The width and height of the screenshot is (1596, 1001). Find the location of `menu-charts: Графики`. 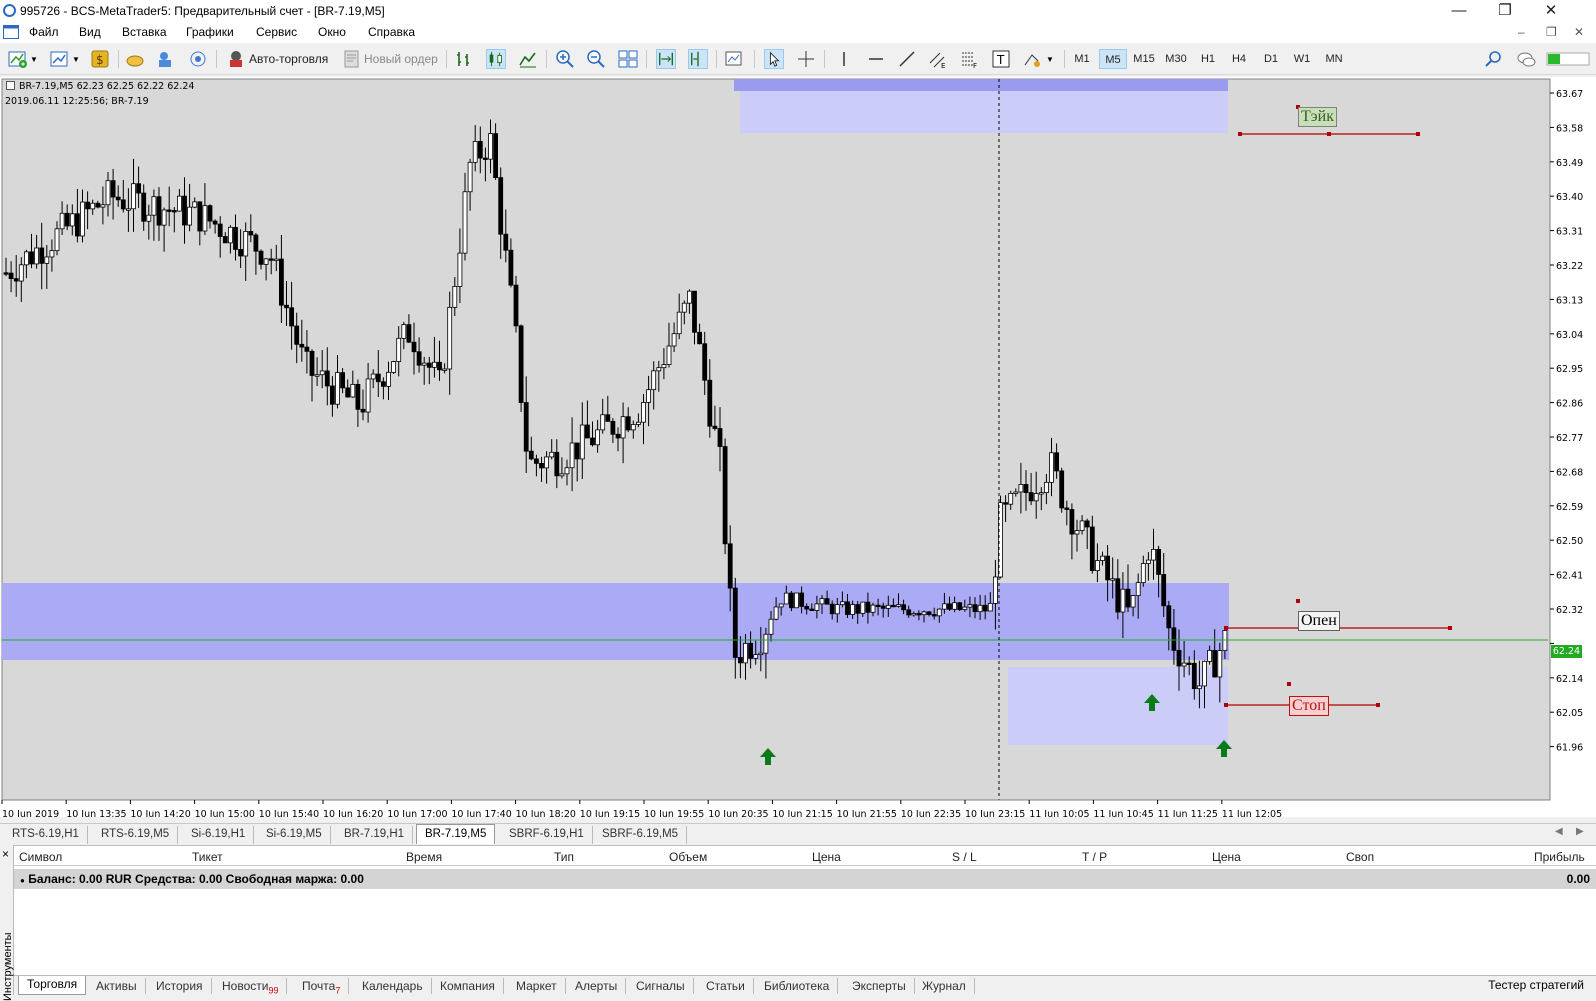

menu-charts: Графики is located at coordinates (210, 32).